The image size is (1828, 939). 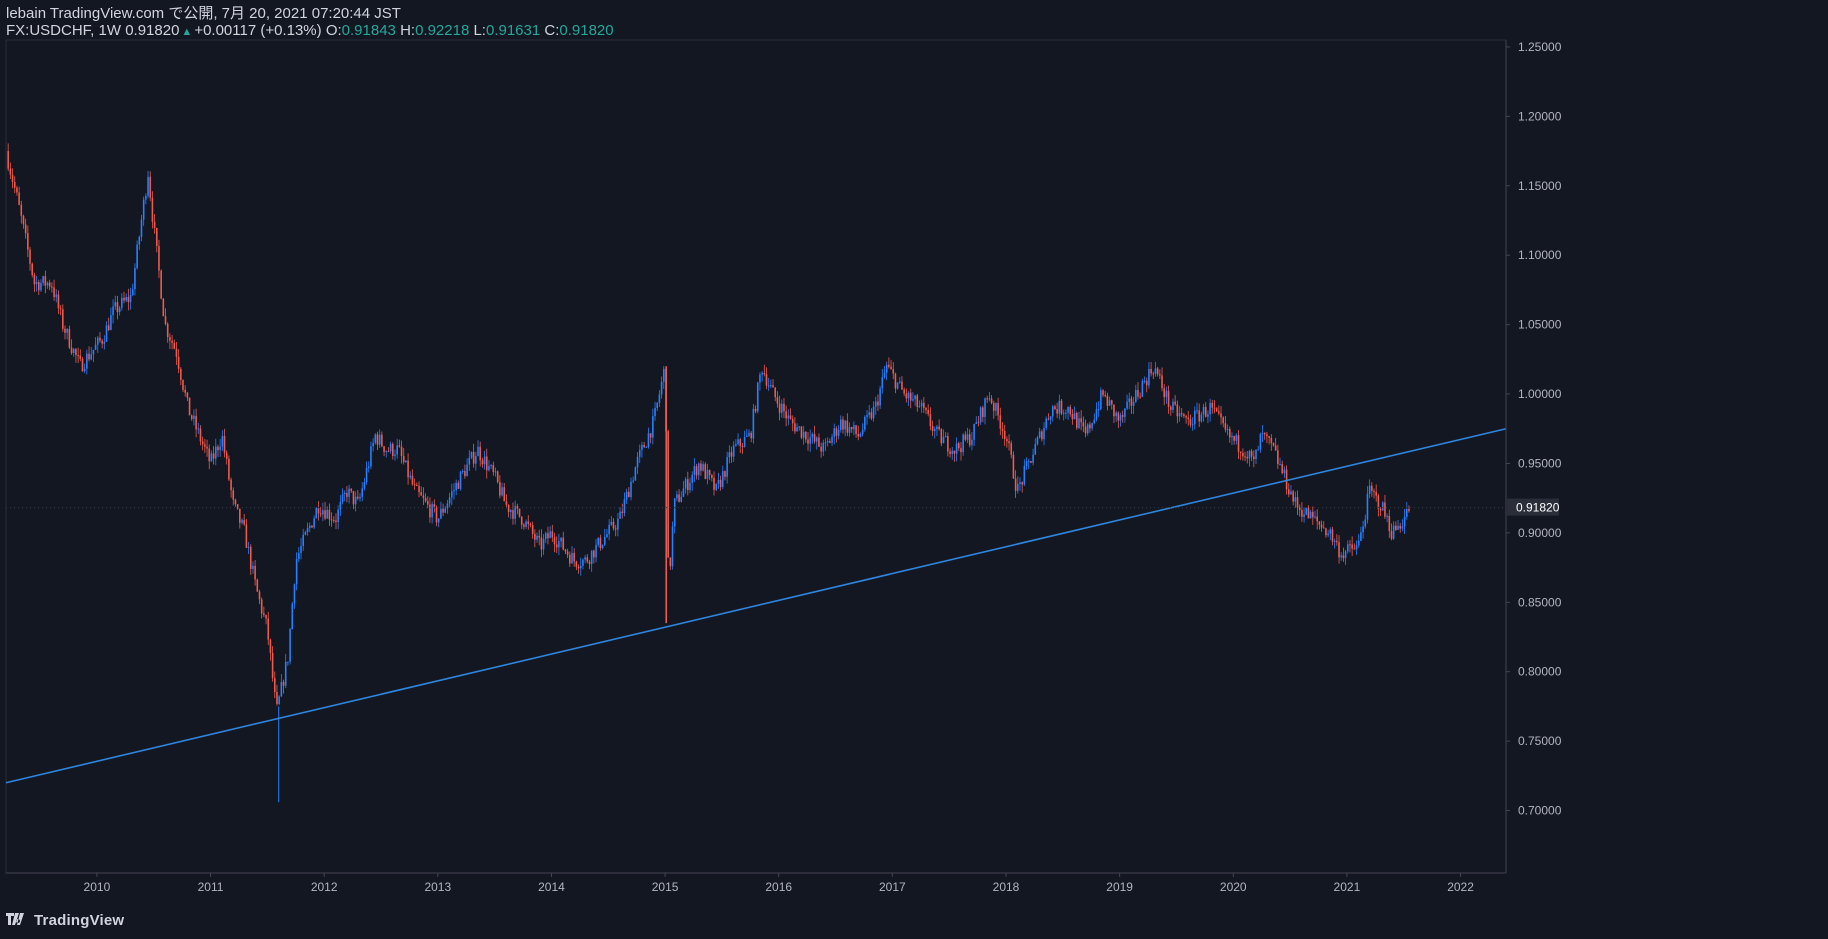 What do you see at coordinates (1540, 325) in the screenshot?
I see `y-tick-label: 1.05000` at bounding box center [1540, 325].